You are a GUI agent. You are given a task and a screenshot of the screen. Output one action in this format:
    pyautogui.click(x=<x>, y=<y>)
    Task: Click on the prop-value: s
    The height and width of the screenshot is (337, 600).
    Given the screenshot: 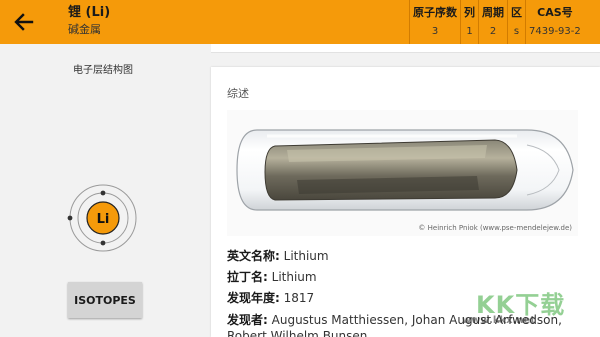 What is the action you would take?
    pyautogui.click(x=516, y=31)
    